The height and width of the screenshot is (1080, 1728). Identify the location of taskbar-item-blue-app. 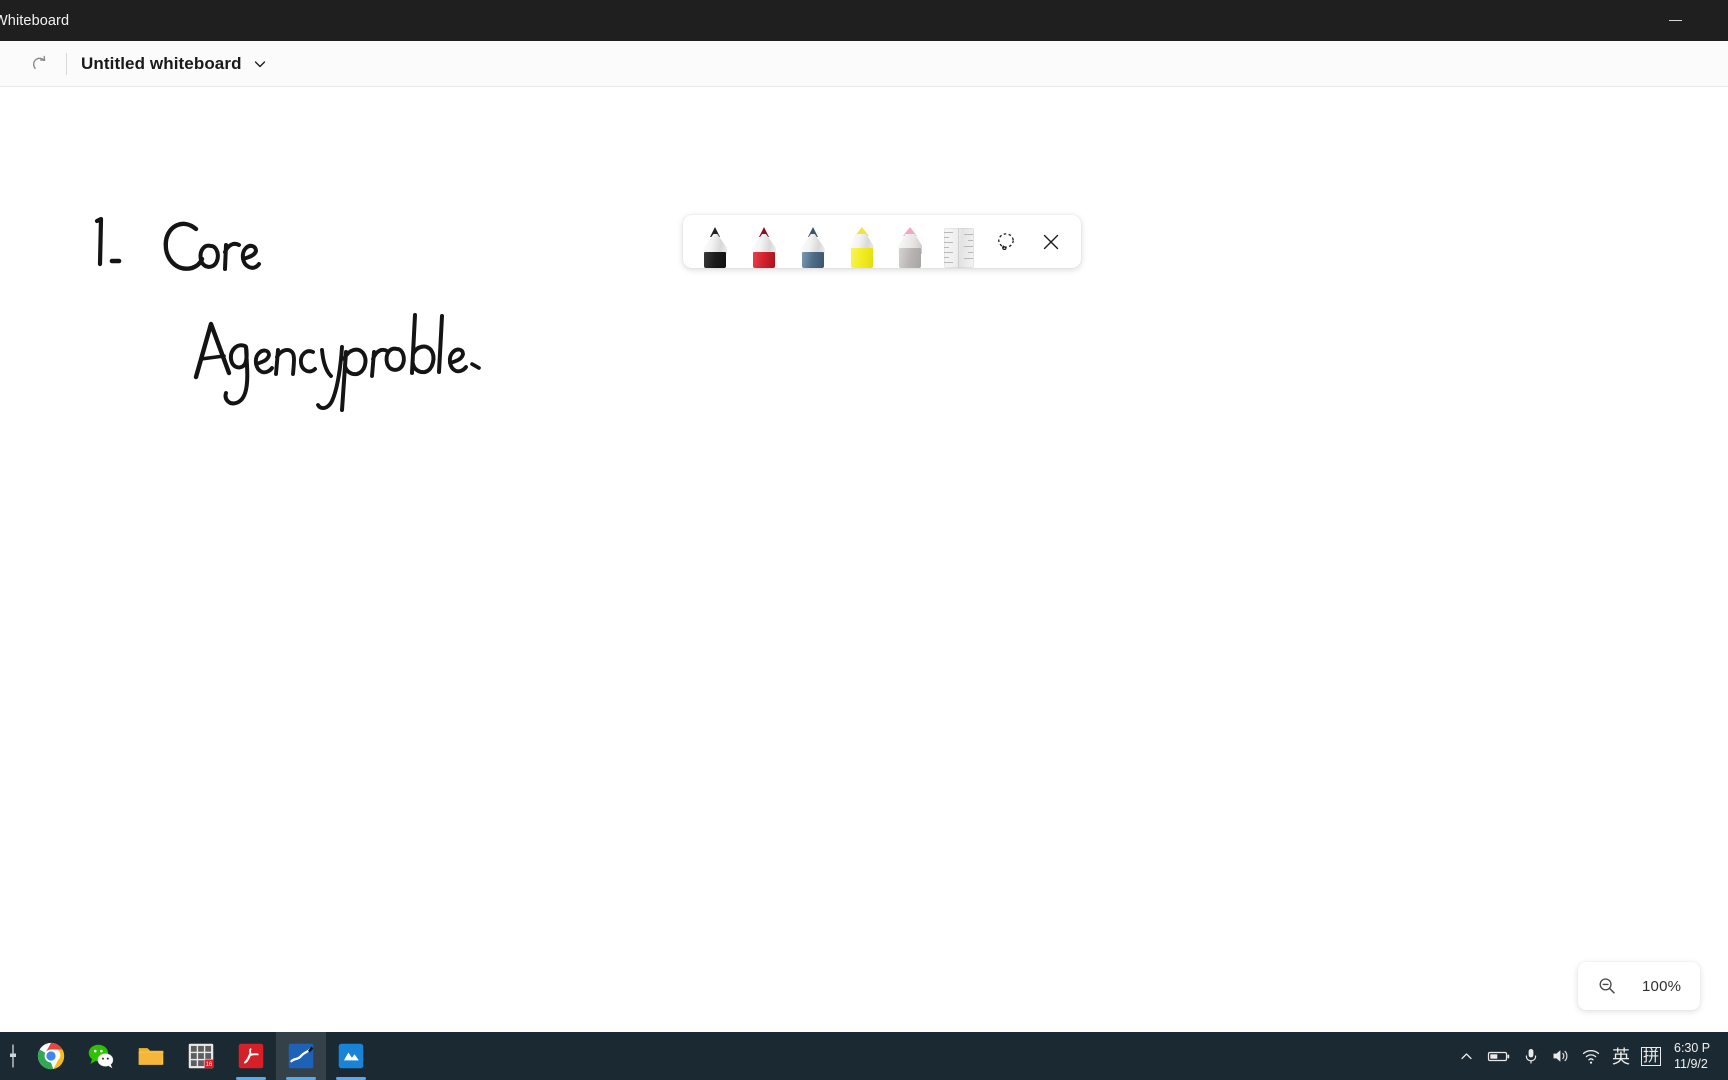
(351, 1056).